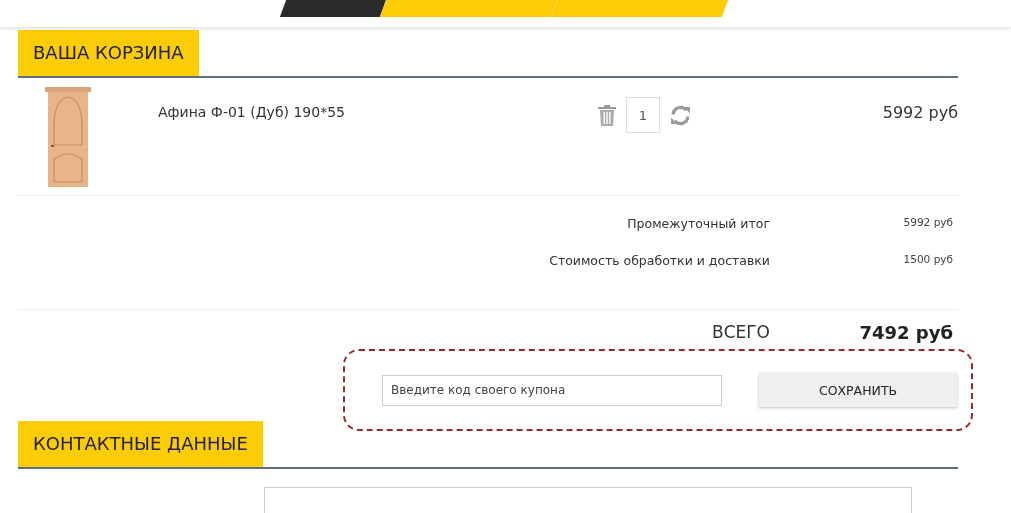  What do you see at coordinates (740, 332) in the screenshot?
I see `total-label: ВСЕГО` at bounding box center [740, 332].